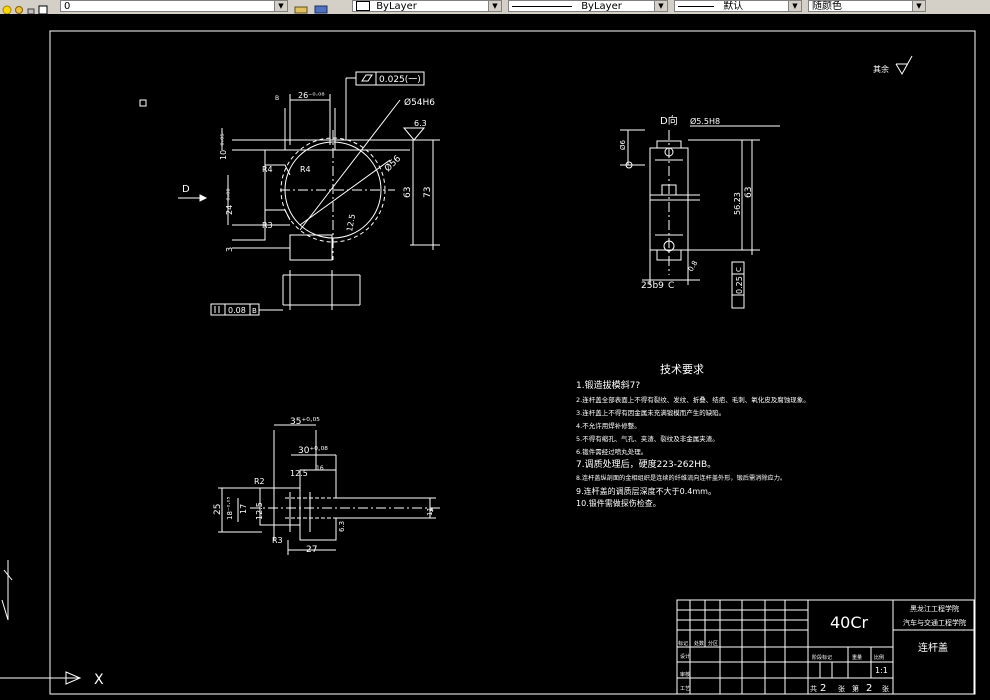 This screenshot has height=700, width=990. Describe the element at coordinates (419, 102) in the screenshot. I see `dim-54h6: Ø54H6` at that location.